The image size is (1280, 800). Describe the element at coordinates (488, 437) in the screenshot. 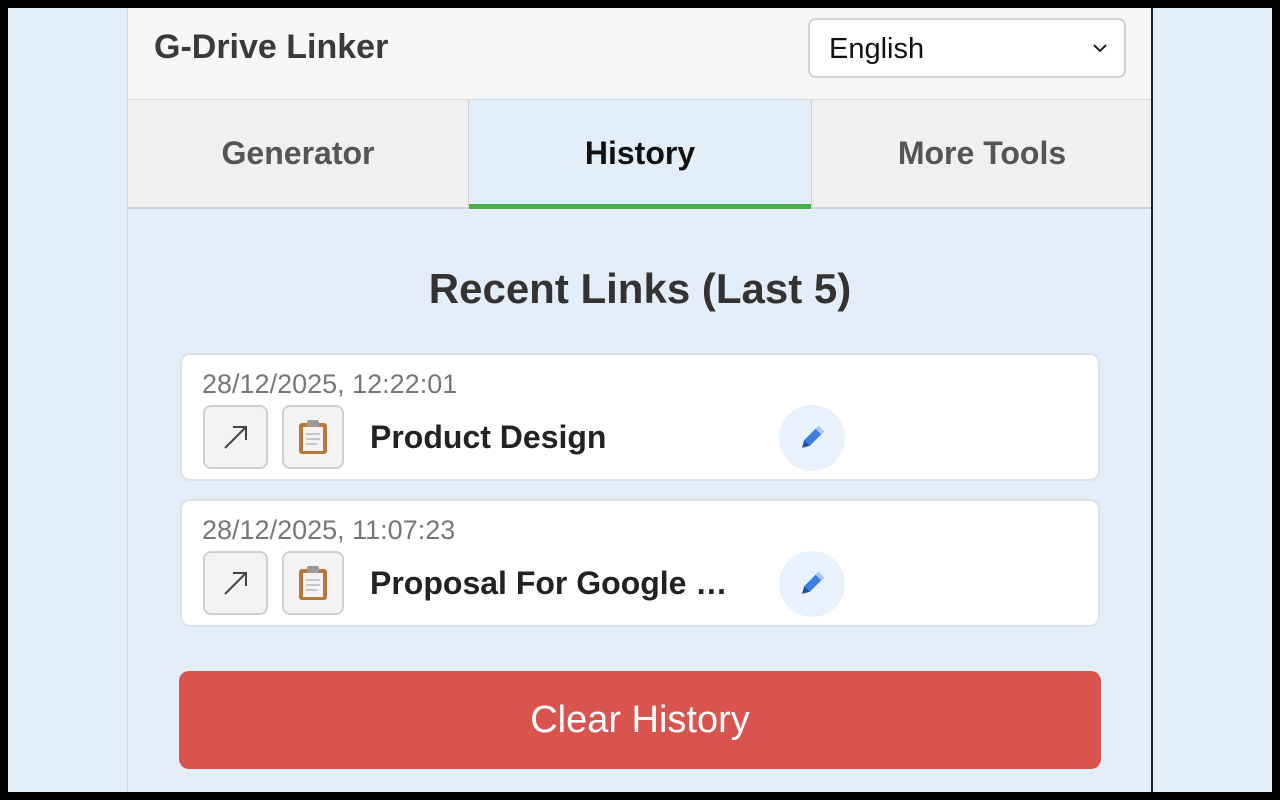

I see `history-item-name: Product Design` at that location.